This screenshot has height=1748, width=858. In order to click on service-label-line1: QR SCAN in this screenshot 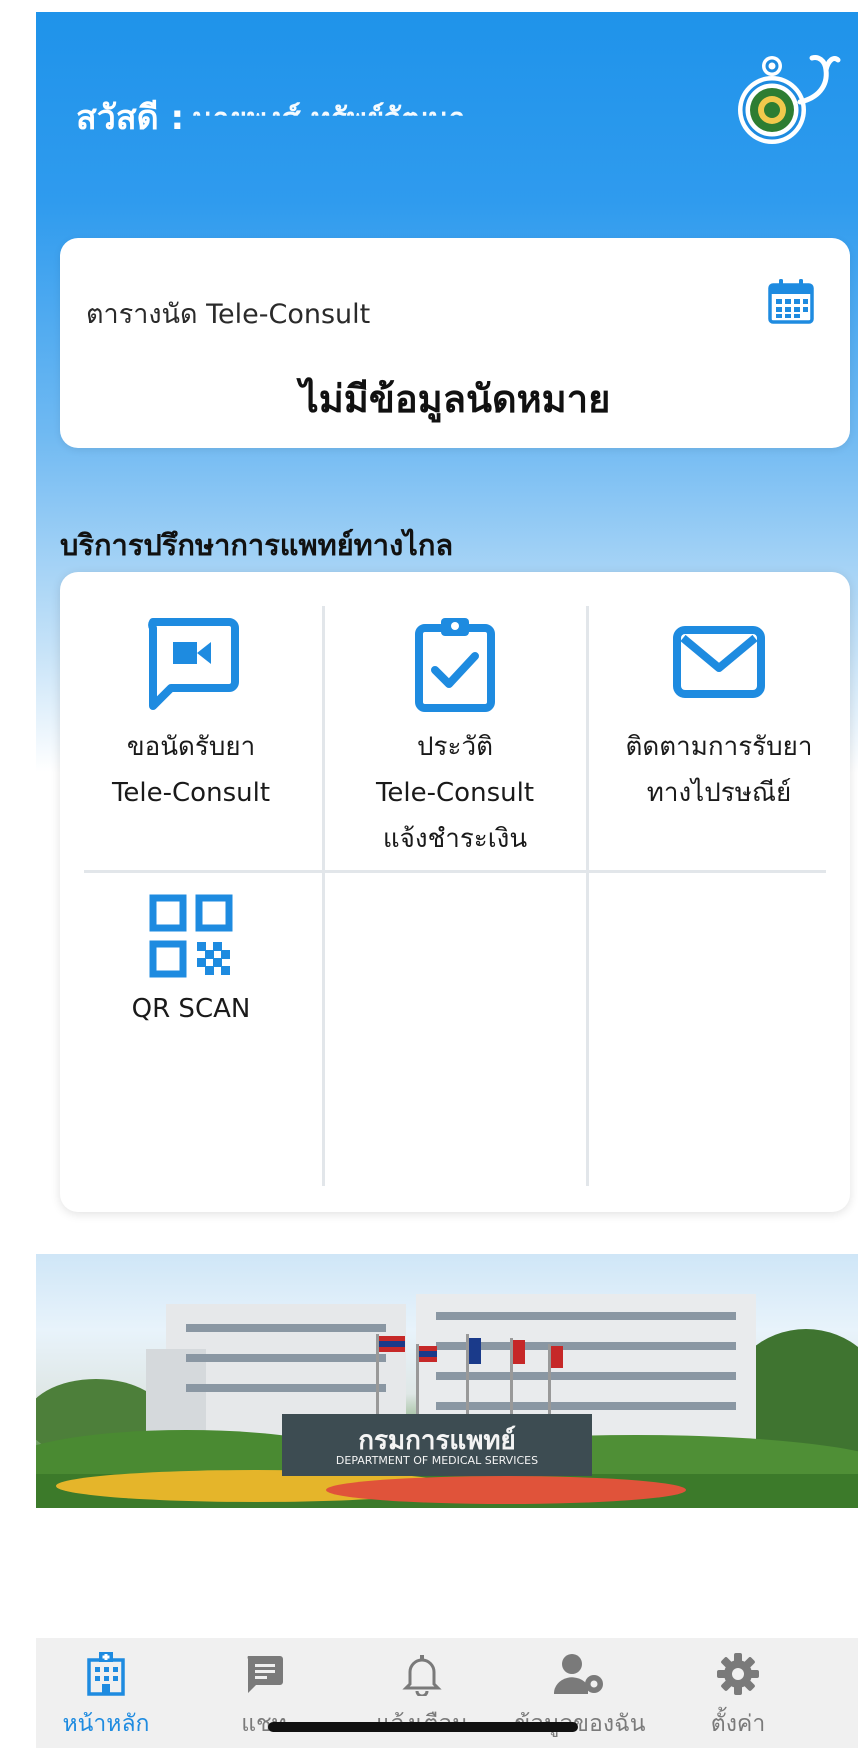, I will do `click(191, 1009)`.